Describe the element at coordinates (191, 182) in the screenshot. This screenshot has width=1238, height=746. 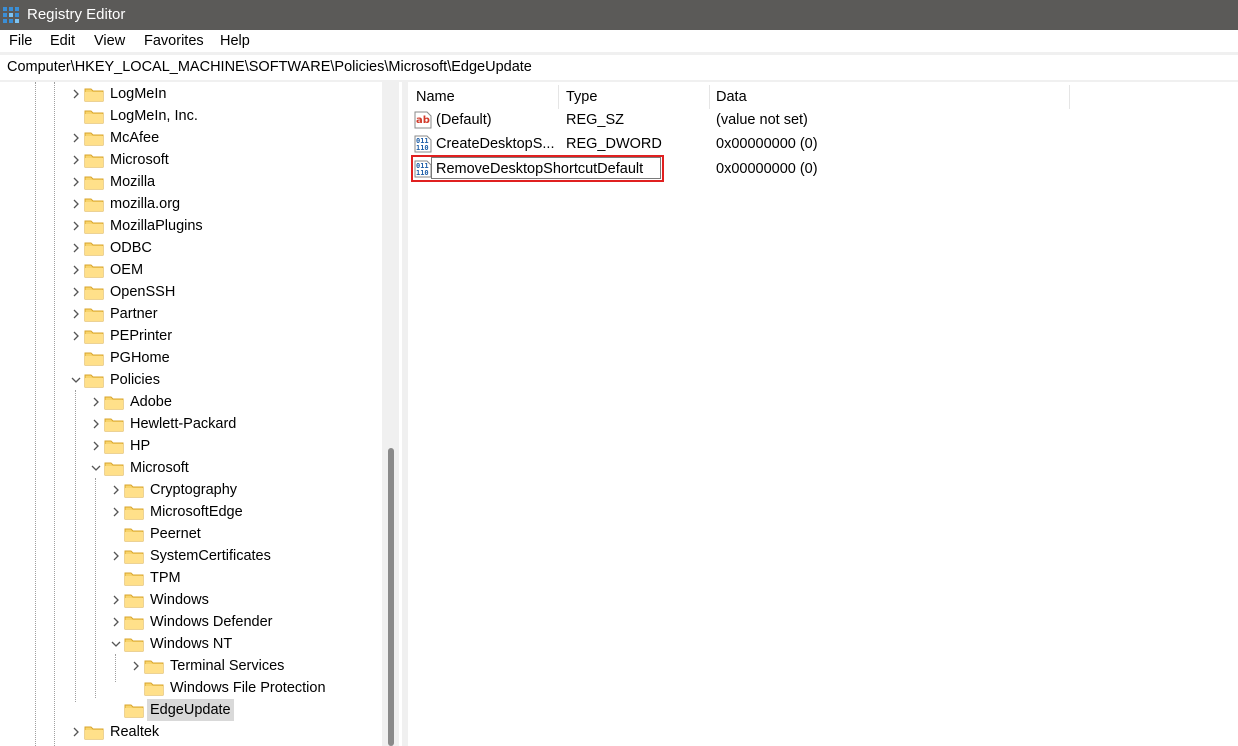
I see `tree-item: Mozilla` at that location.